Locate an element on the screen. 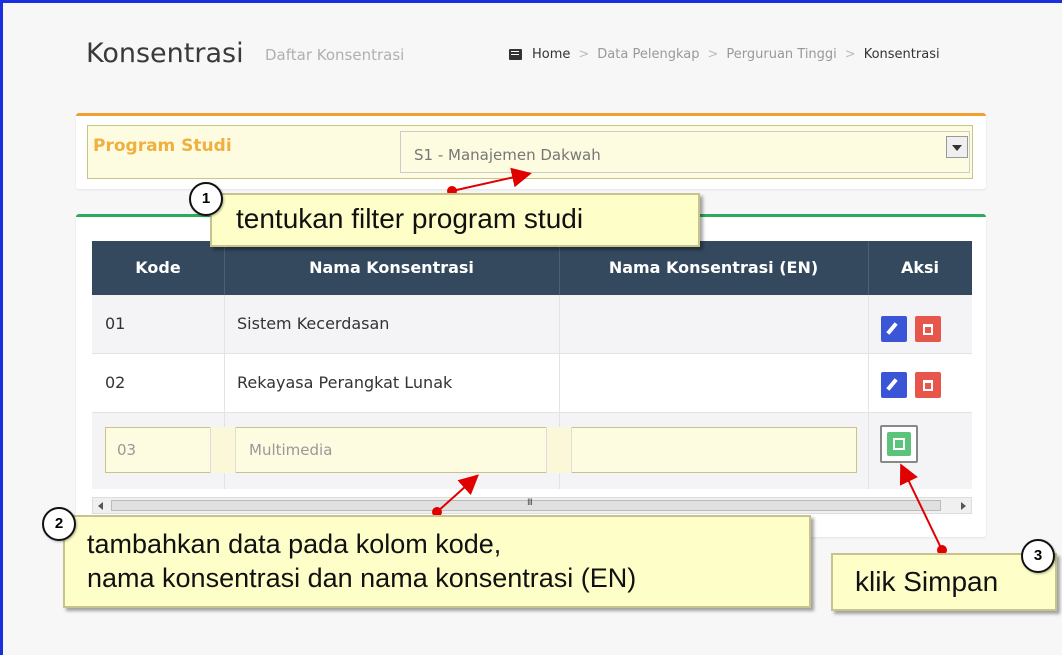  arrow-step3 is located at coordinates (921, 507).